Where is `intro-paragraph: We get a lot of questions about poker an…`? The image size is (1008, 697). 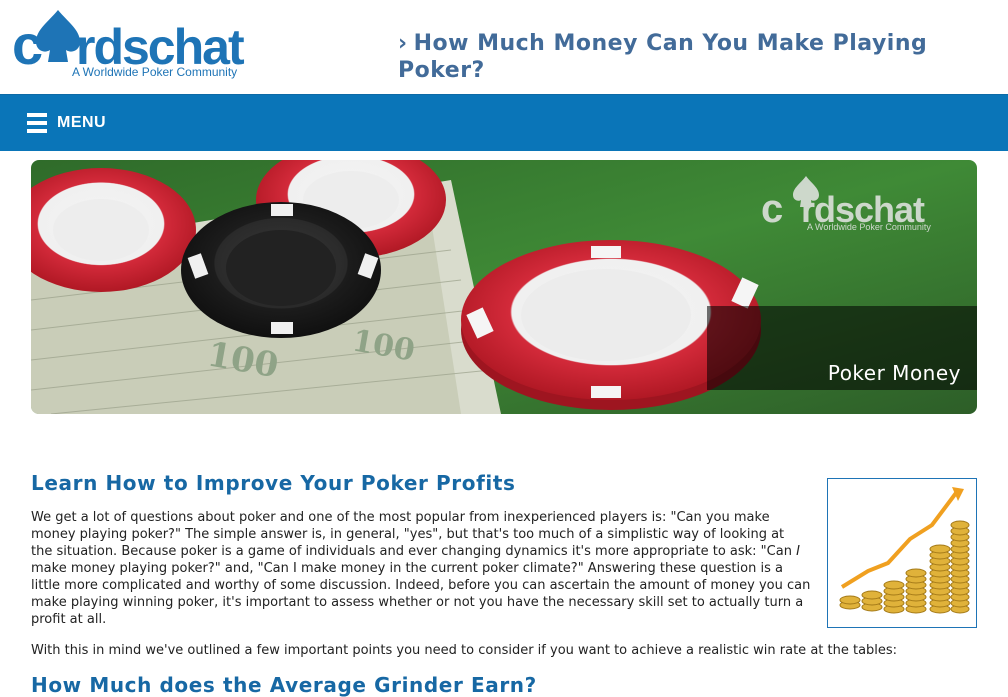
intro-paragraph: We get a lot of questions about poker an… is located at coordinates (426, 568).